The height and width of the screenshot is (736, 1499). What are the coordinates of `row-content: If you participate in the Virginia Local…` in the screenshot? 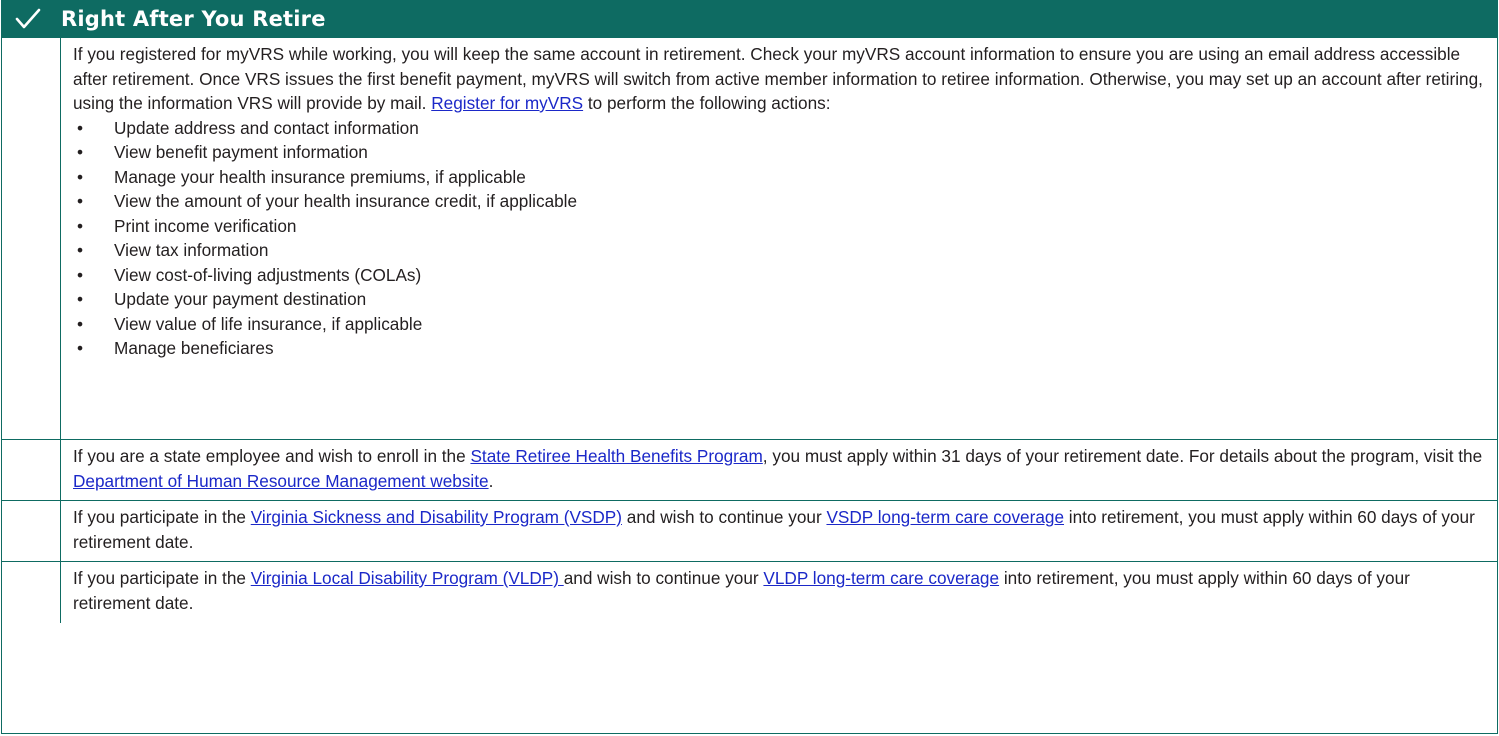 It's located at (779, 592).